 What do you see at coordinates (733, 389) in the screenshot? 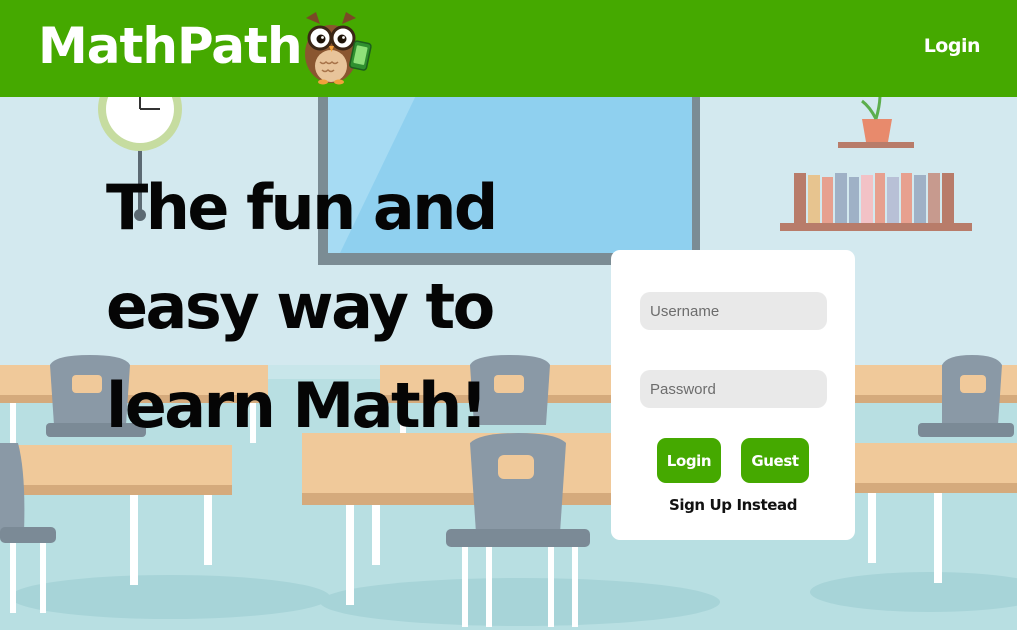
I see `password-input` at bounding box center [733, 389].